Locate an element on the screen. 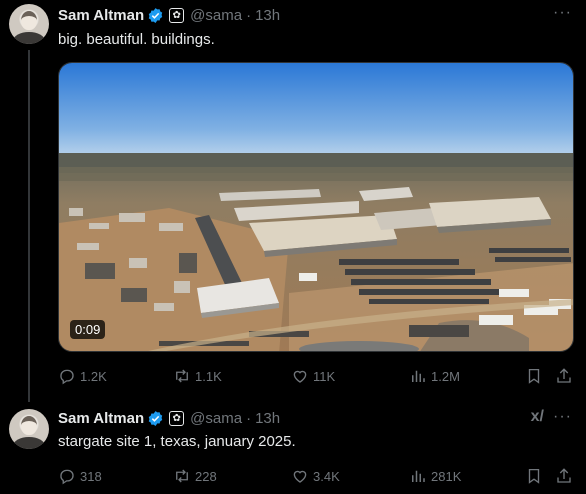  views-button: 281K is located at coordinates (435, 476).